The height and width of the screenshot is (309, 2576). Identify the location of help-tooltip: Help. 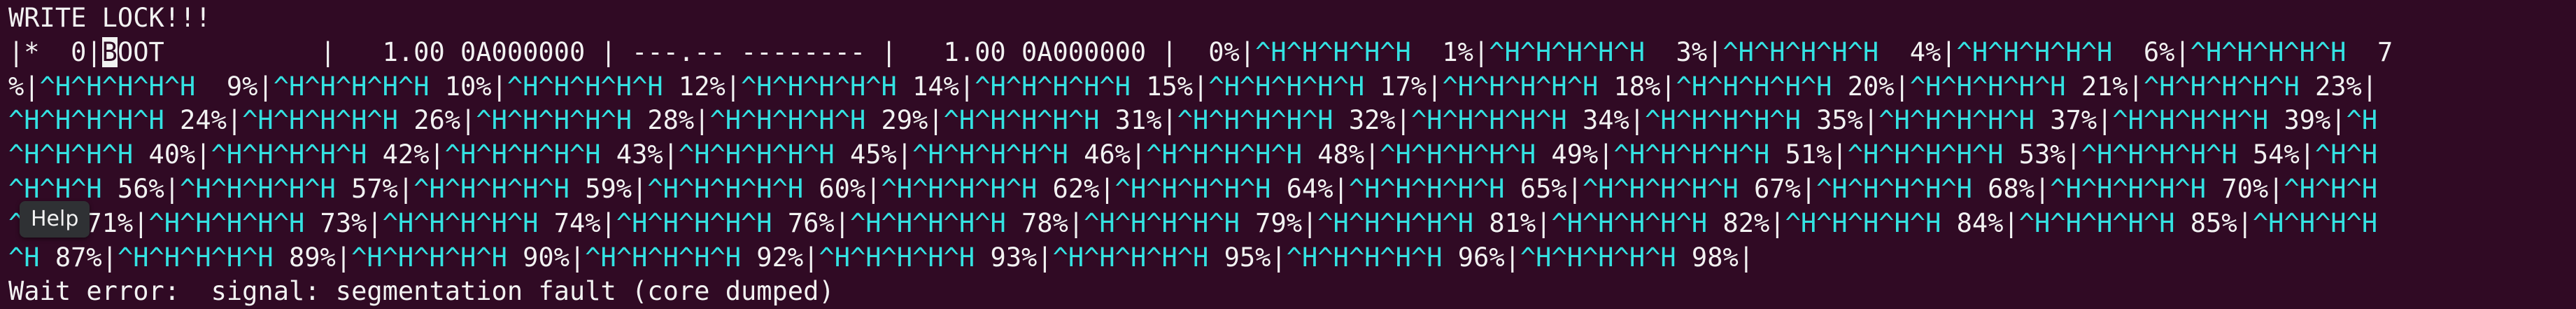
(55, 219).